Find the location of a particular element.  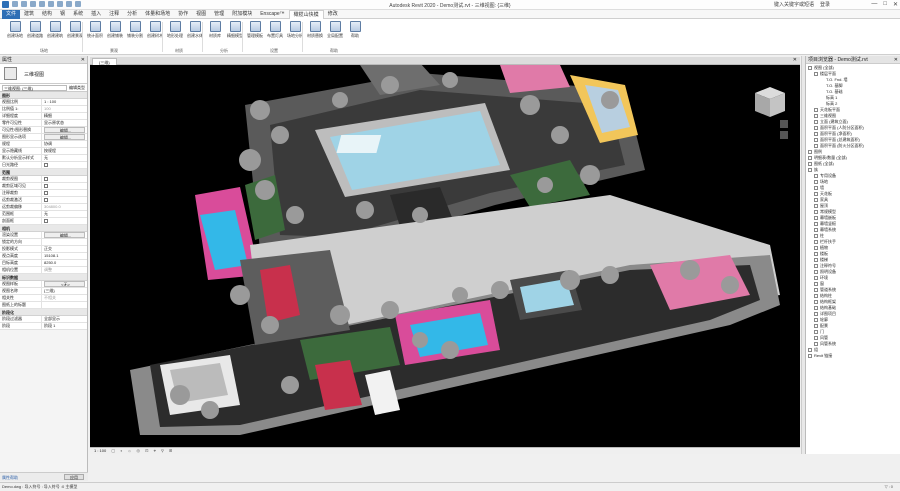

property-value: 正交 is located at coordinates (64, 249).